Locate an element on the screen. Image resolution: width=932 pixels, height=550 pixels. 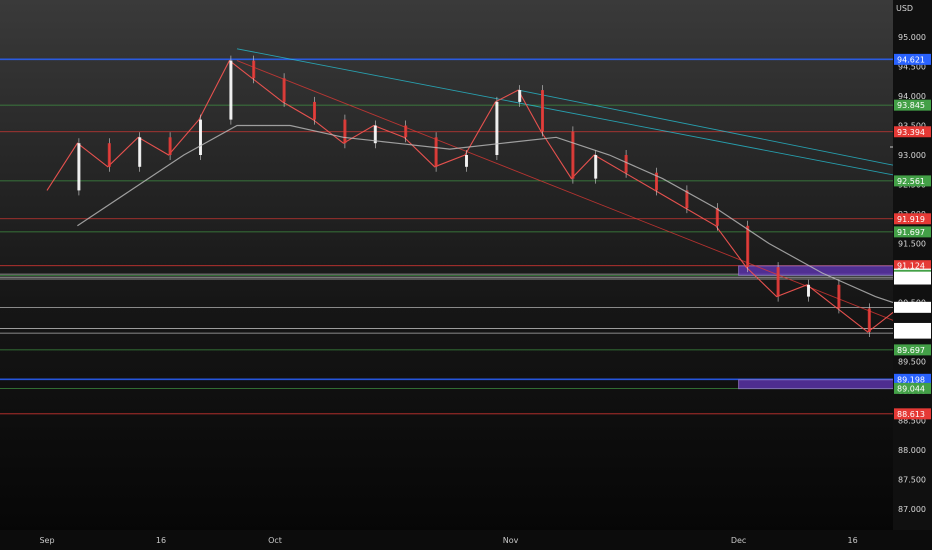
price-badge-0: 94.621 is located at coordinates (911, 59).